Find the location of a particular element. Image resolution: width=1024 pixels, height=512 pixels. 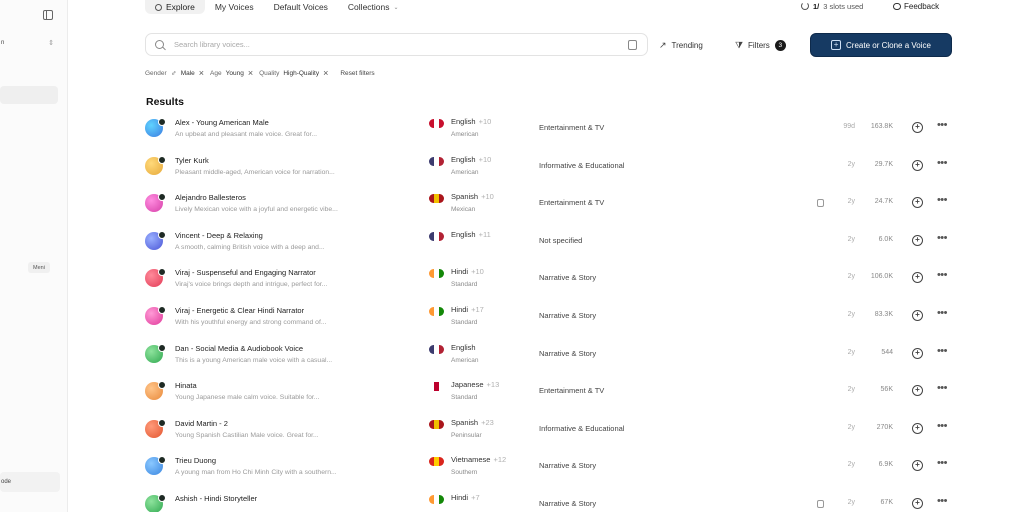

voice-category: Narrative & Story is located at coordinates (568, 353).